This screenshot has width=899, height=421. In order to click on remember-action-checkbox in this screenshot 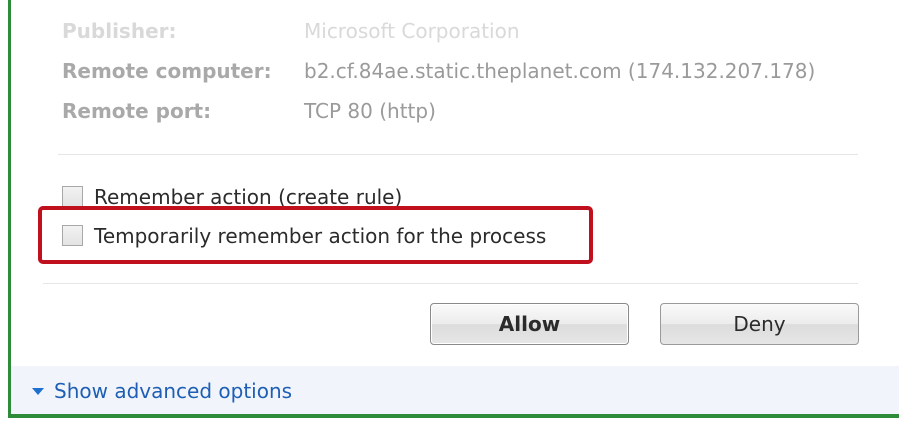, I will do `click(72, 196)`.